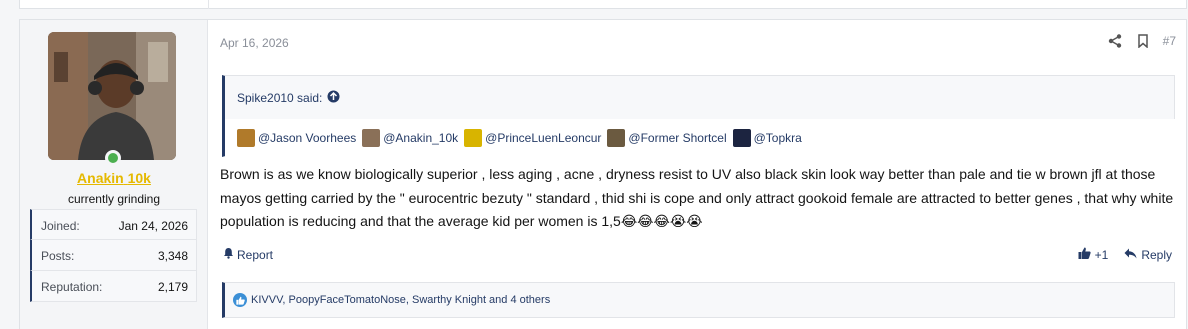 Image resolution: width=1188 pixels, height=329 pixels. I want to click on report-label: Report, so click(255, 254).